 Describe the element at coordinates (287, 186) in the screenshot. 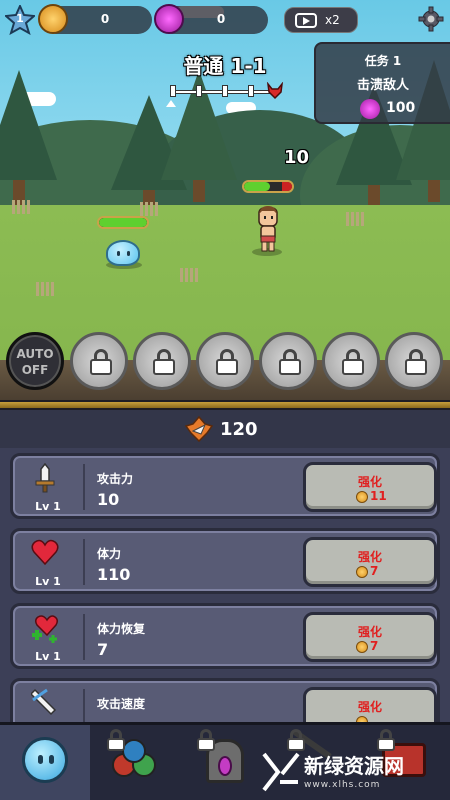

I see `hero-hp-lost` at that location.